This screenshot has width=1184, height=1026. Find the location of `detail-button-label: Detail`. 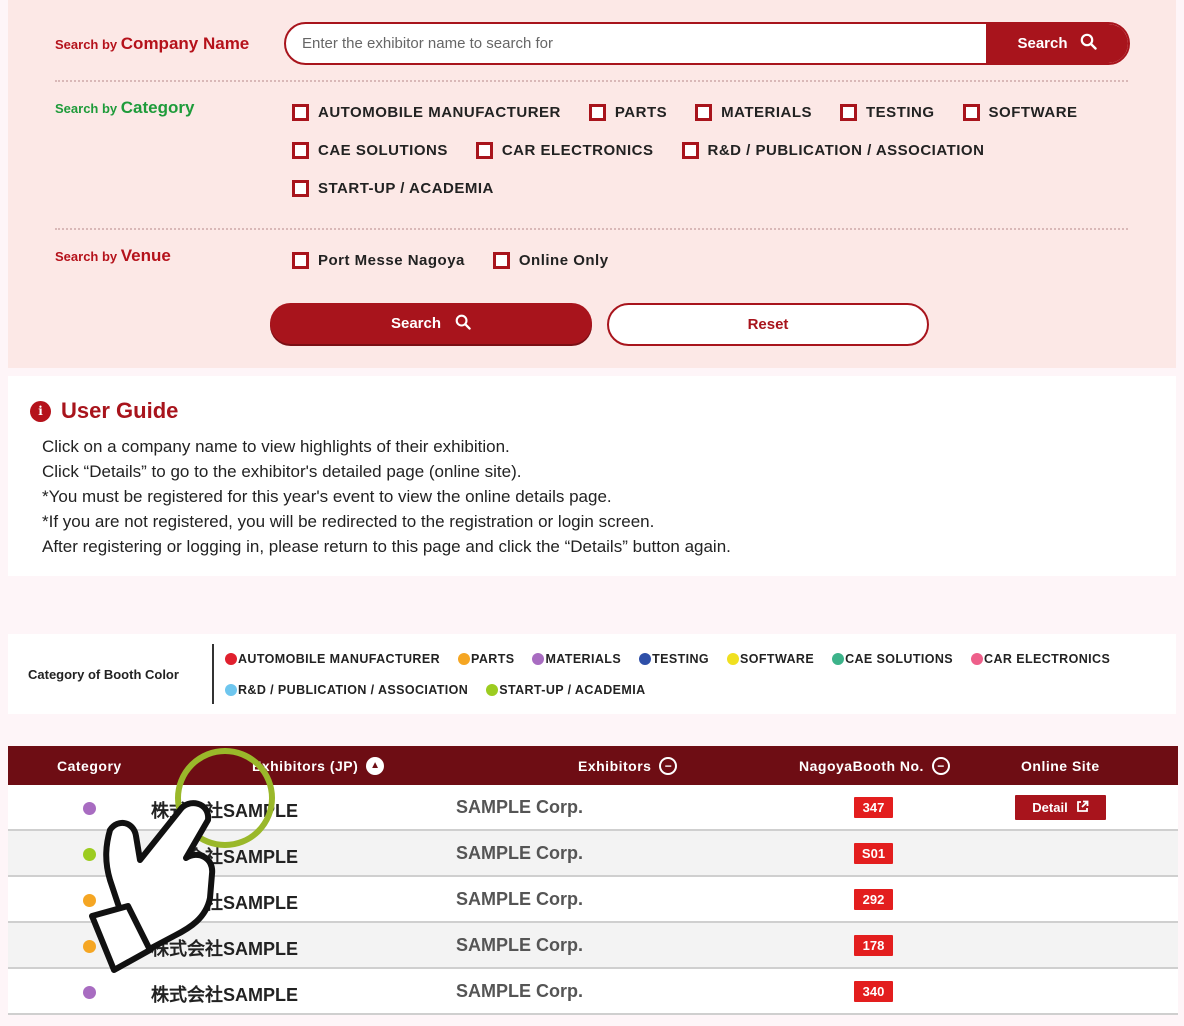

detail-button-label: Detail is located at coordinates (1050, 807).